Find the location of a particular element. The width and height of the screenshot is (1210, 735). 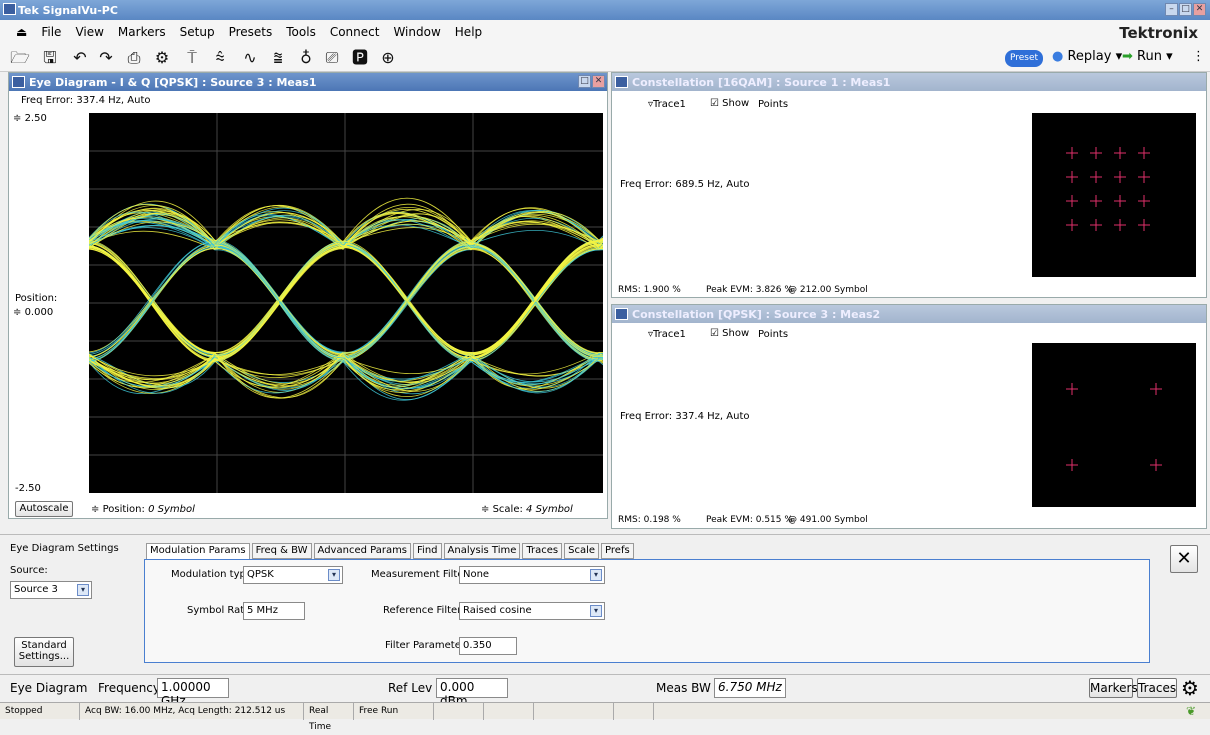

const1-title: Constellation [16QAM] : Source 1 : Meas1 is located at coordinates (761, 82).